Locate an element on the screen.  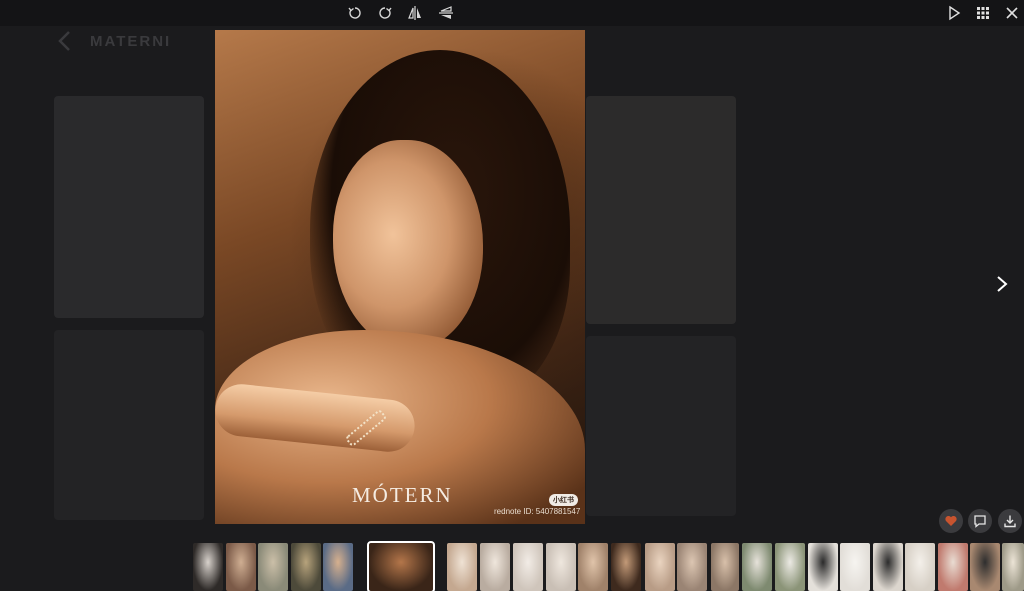
heart-icon is located at coordinates (951, 520).